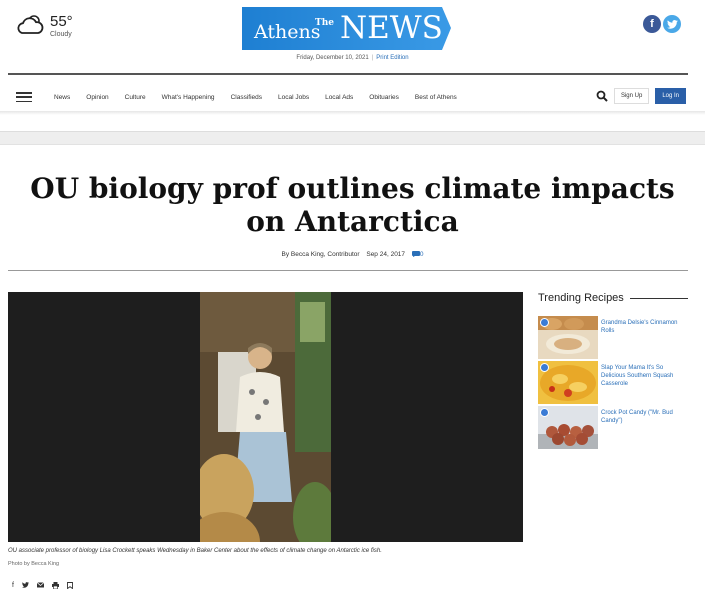 The width and height of the screenshot is (705, 600). Describe the element at coordinates (386, 254) in the screenshot. I see `article-date: Sep 24, 2017` at that location.